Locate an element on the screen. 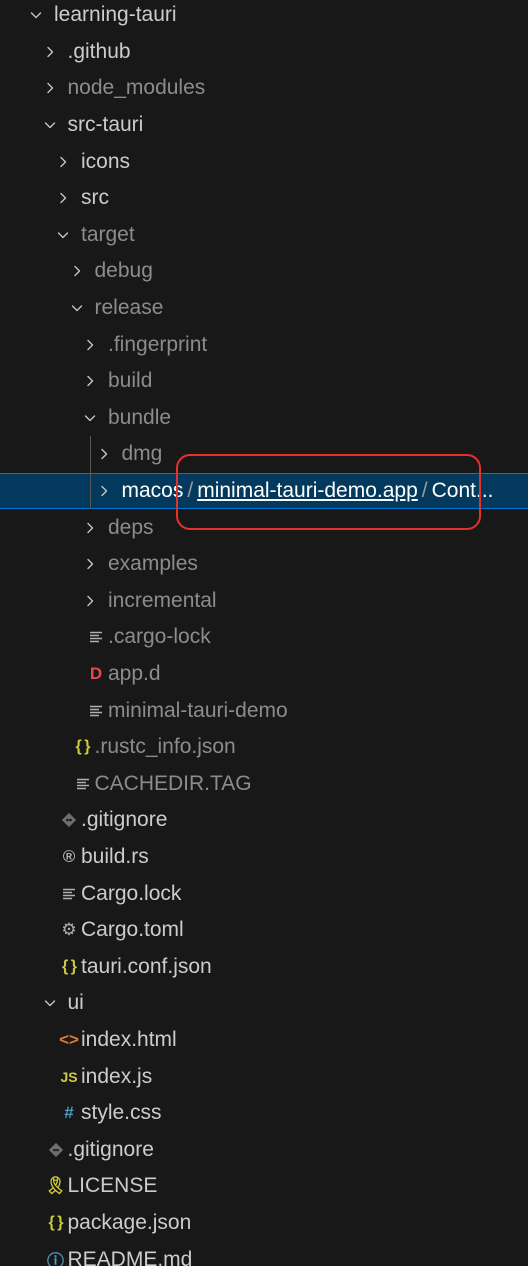  tree-item-label: .github is located at coordinates (99, 51).